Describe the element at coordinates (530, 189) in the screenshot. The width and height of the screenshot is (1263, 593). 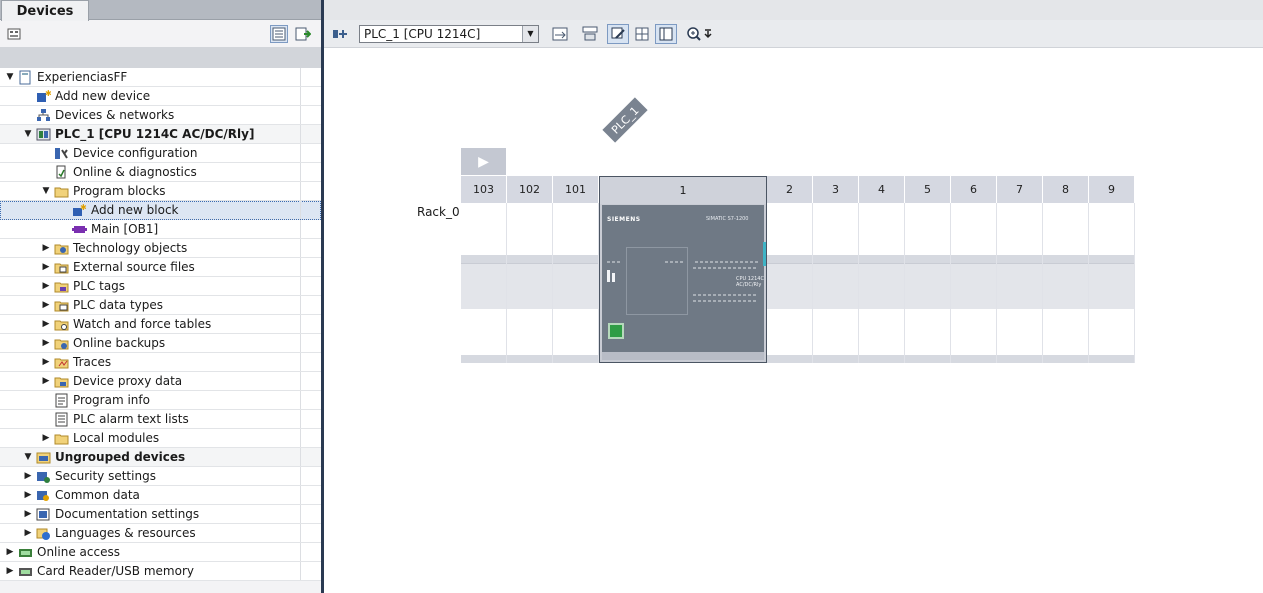
I see `slot-header-102: 102` at that location.